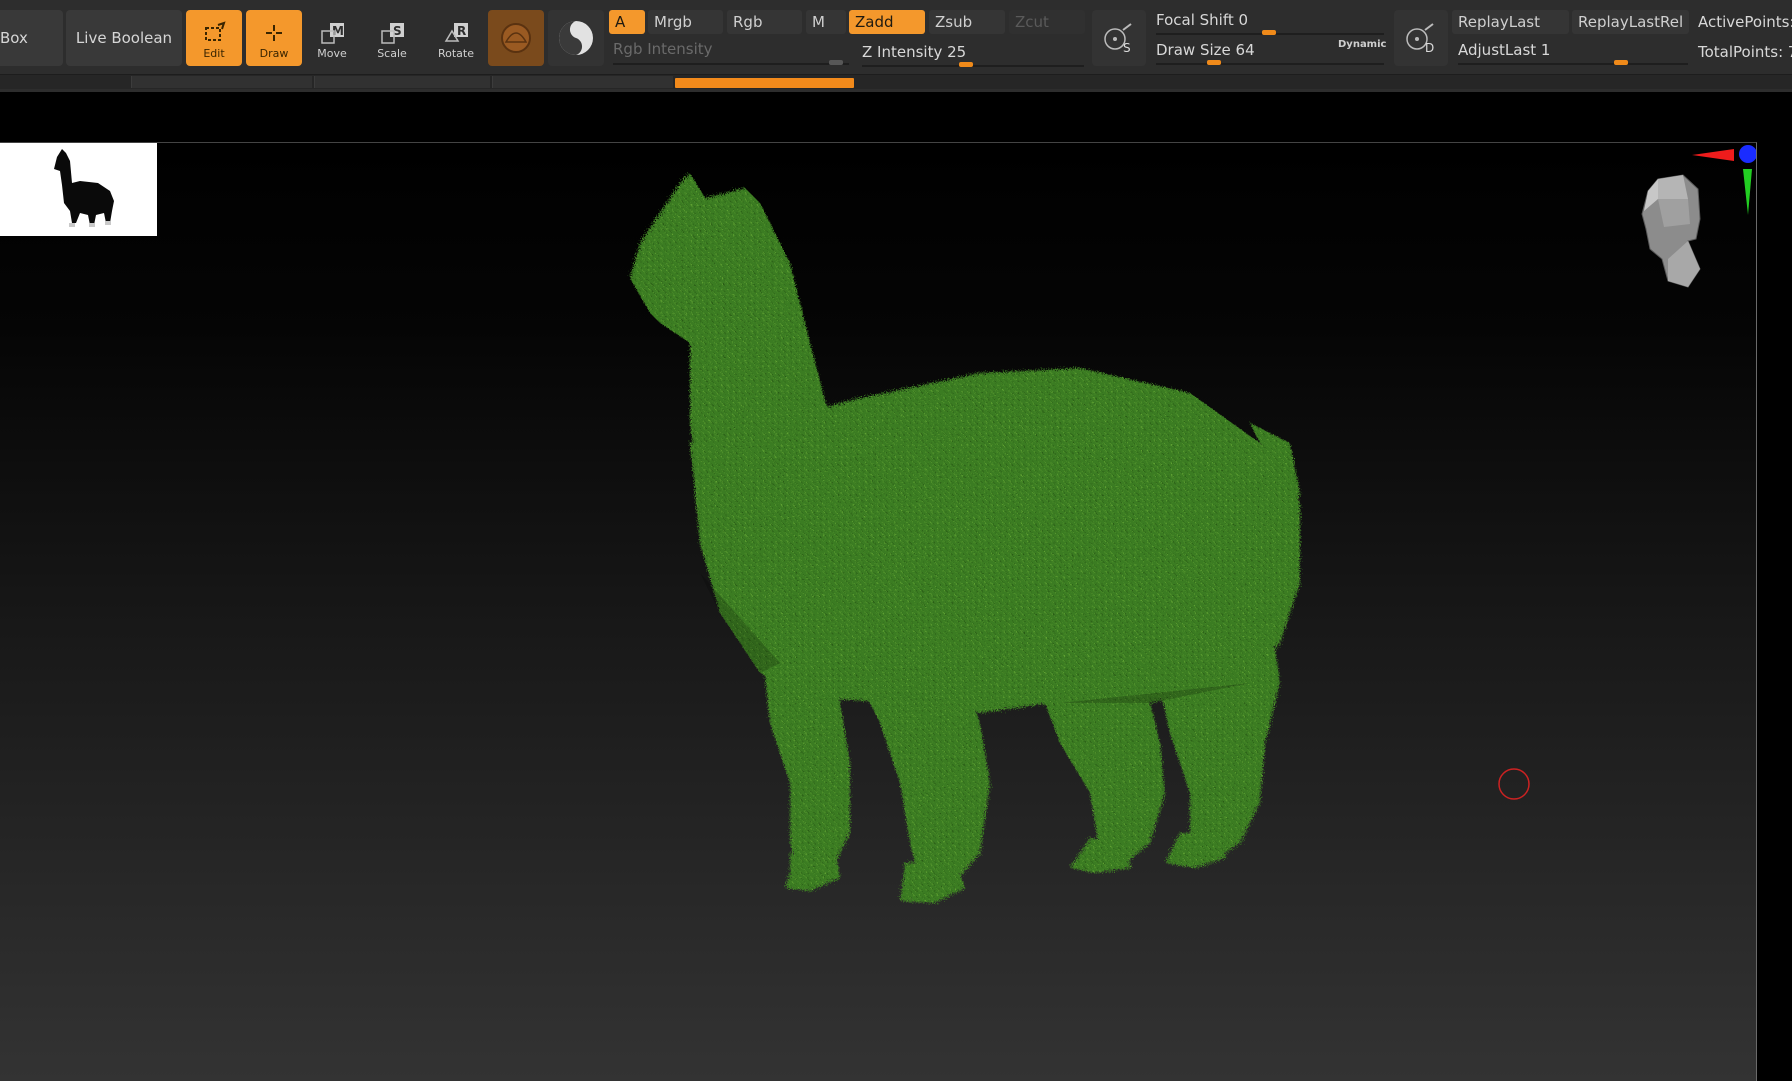 The height and width of the screenshot is (1081, 1792). I want to click on replay-last-rel-label: ReplayLastRel, so click(1631, 22).